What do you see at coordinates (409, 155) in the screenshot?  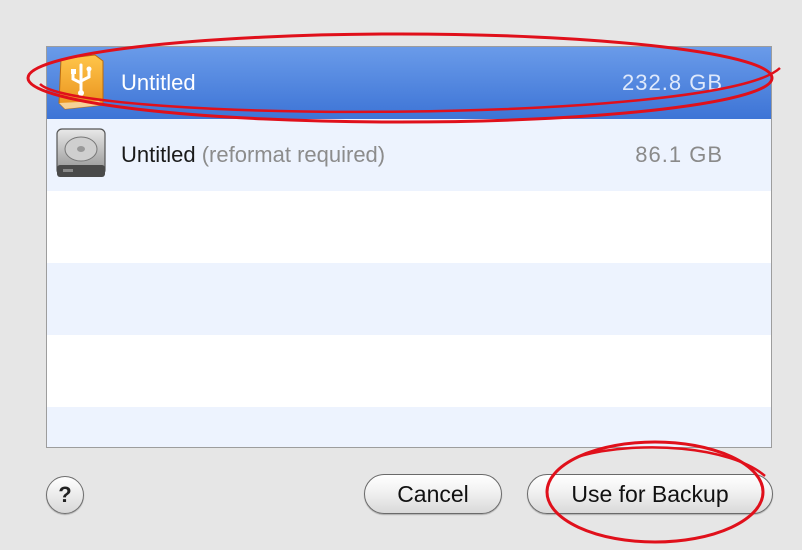 I see `disk-row-untitled-hd: Untitled (reformat required) 86.1 GB` at bounding box center [409, 155].